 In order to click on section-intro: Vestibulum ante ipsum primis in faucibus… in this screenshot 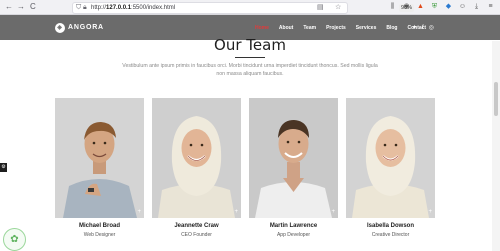, I will do `click(250, 70)`.